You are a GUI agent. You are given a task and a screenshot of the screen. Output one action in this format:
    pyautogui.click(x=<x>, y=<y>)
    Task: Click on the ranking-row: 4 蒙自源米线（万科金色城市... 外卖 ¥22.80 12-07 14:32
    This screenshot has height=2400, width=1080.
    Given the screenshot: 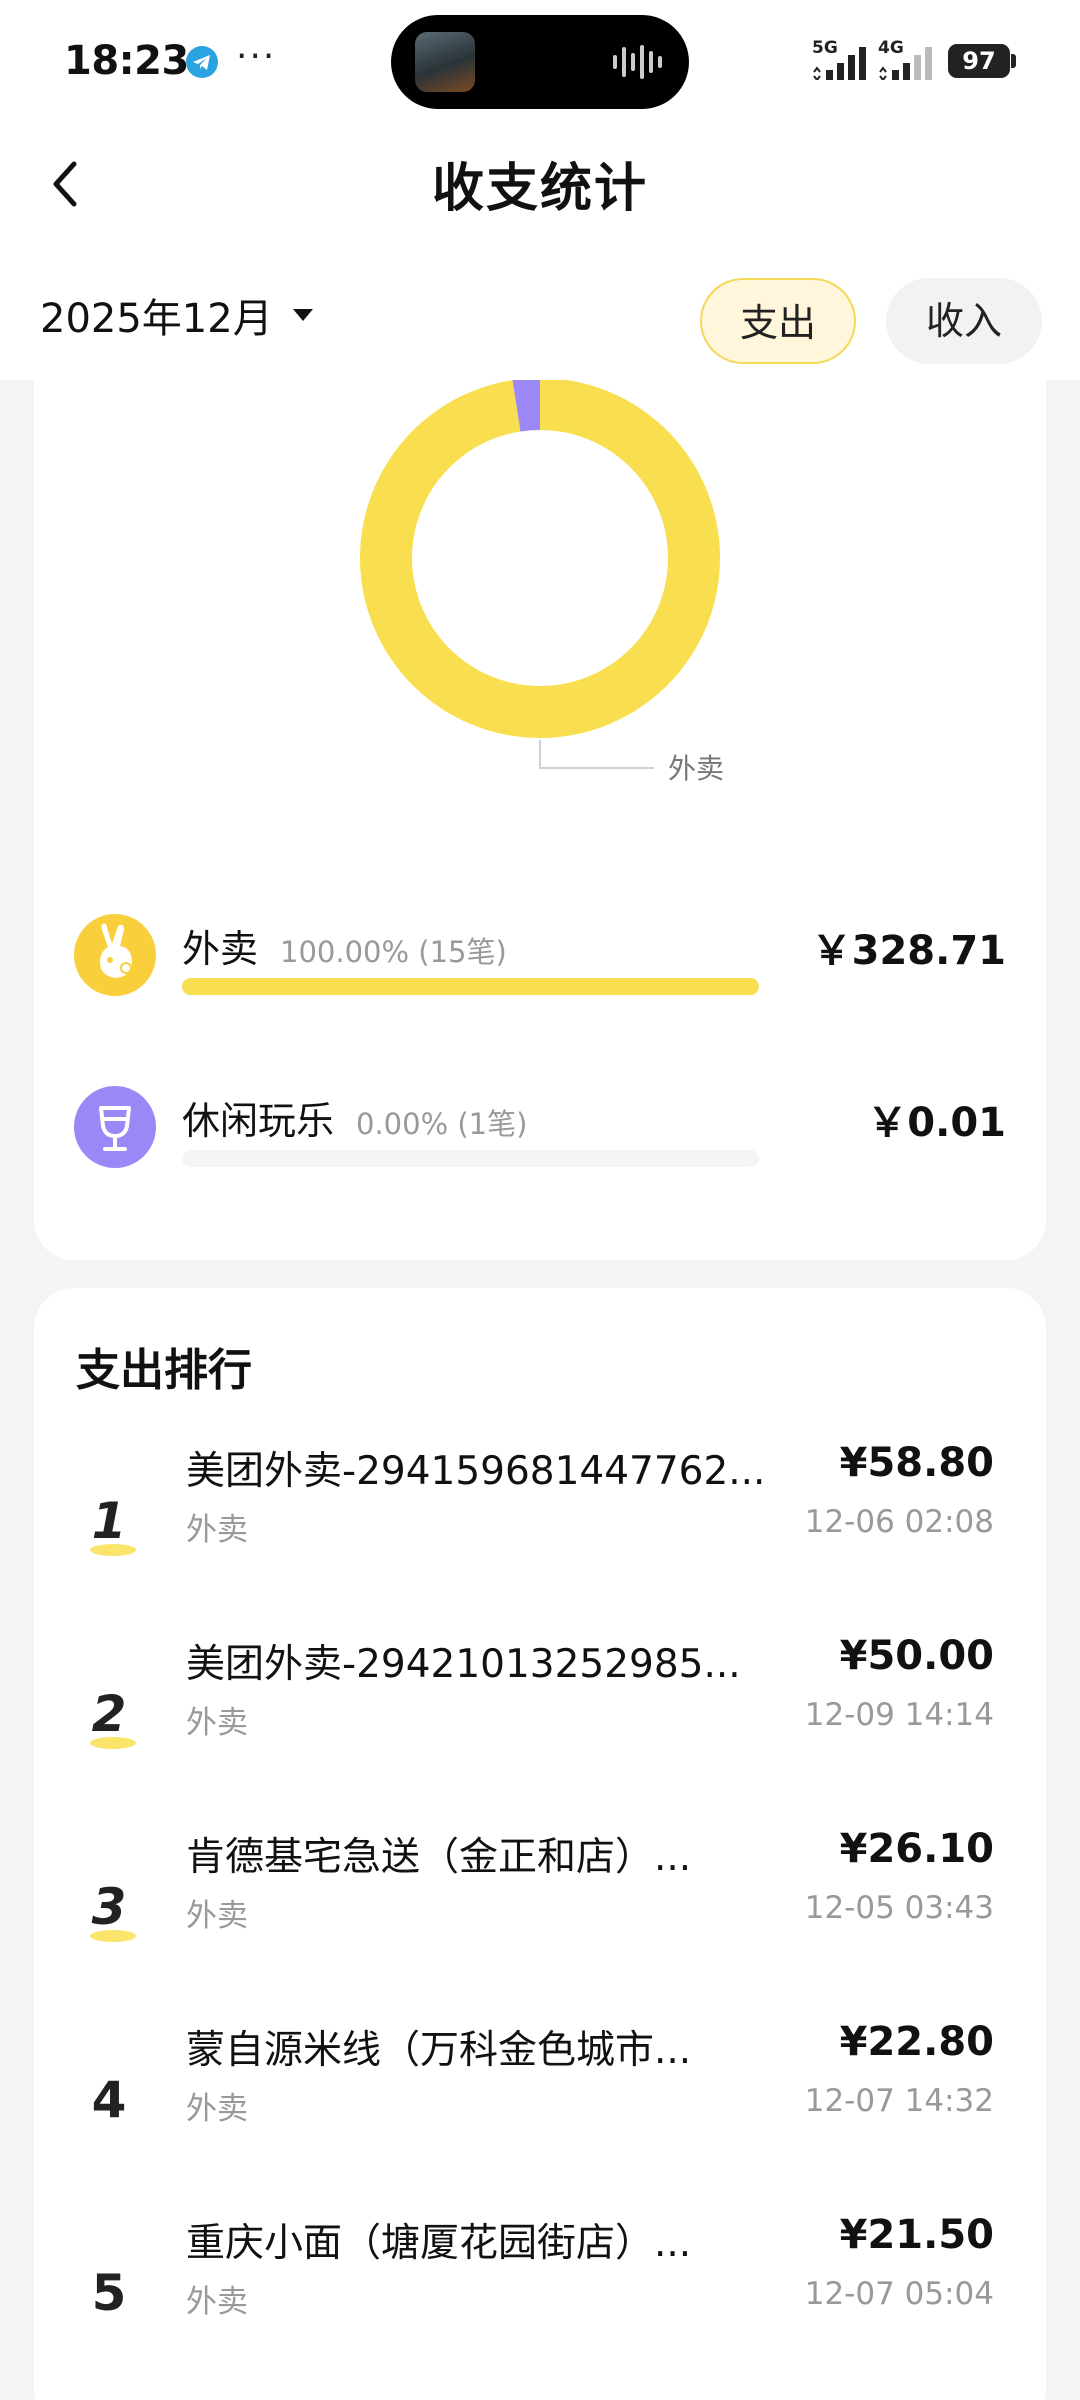 What is the action you would take?
    pyautogui.click(x=540, y=2099)
    